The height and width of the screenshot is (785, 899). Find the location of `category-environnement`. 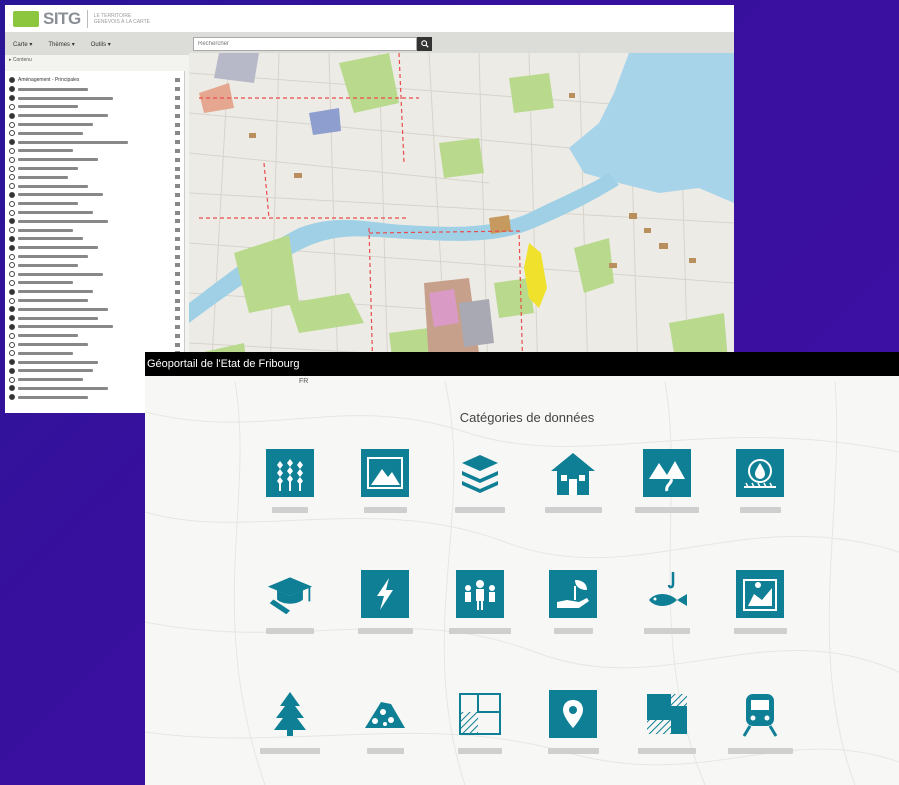

category-environnement is located at coordinates (573, 602).